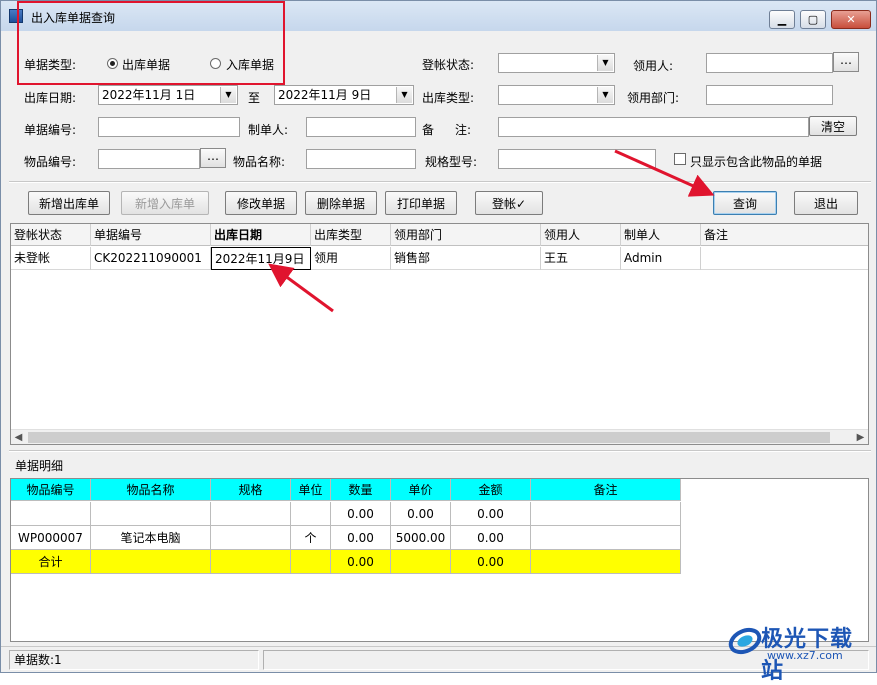 The height and width of the screenshot is (685, 877). What do you see at coordinates (653, 66) in the screenshot?
I see `recipient-label: 领用人:` at bounding box center [653, 66].